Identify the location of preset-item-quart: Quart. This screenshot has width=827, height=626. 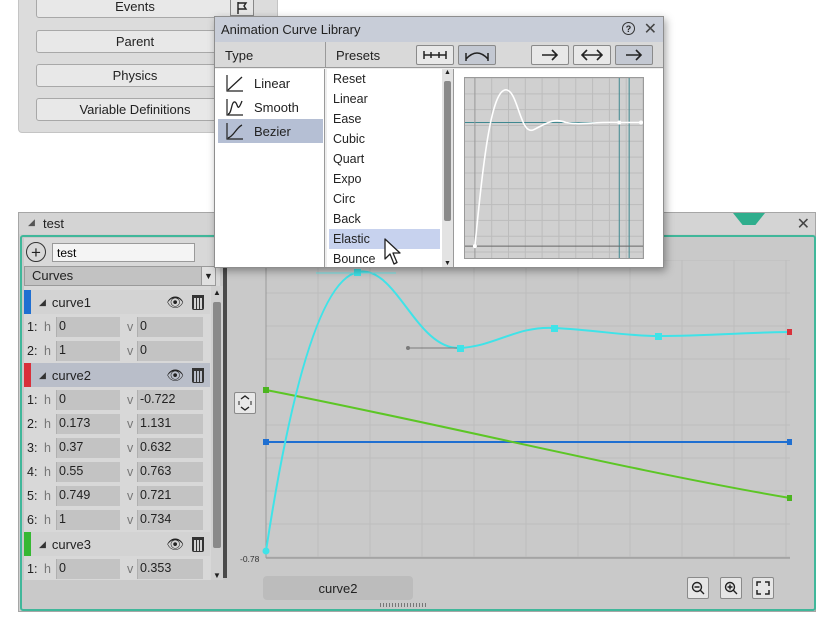
(384, 159).